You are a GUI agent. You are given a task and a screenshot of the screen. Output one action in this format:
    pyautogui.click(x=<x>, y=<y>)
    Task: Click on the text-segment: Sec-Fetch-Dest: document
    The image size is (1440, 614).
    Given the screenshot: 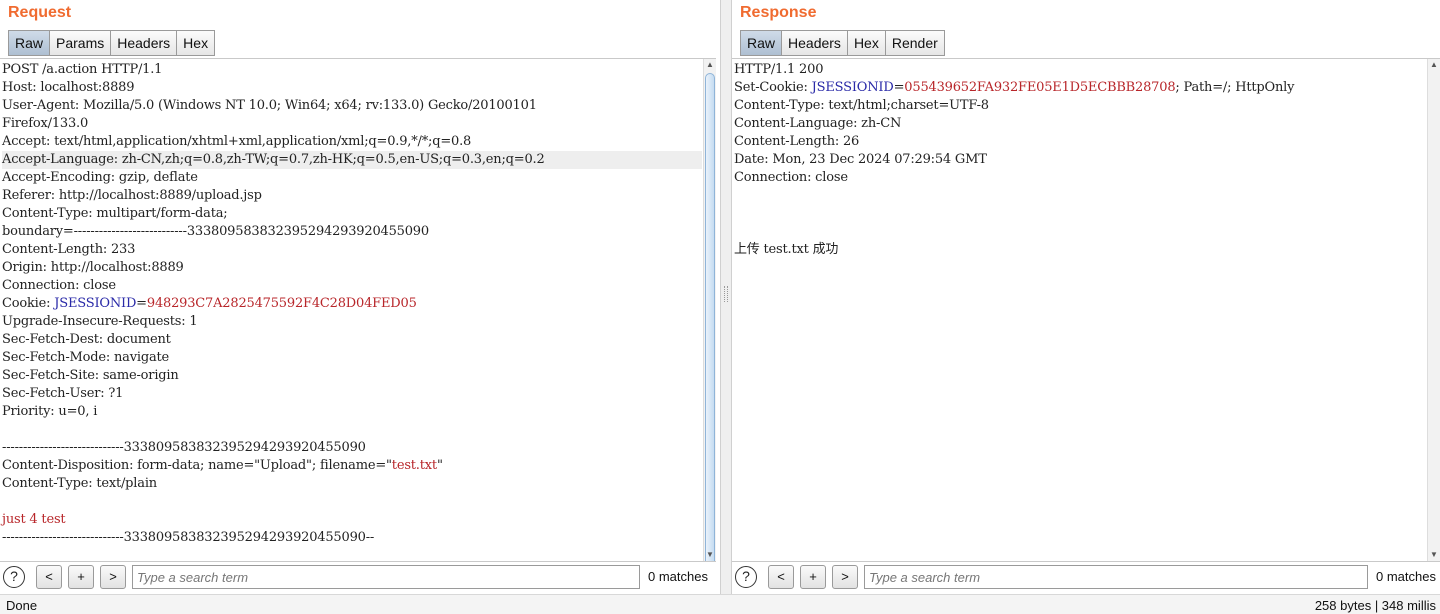 What is the action you would take?
    pyautogui.click(x=86, y=339)
    